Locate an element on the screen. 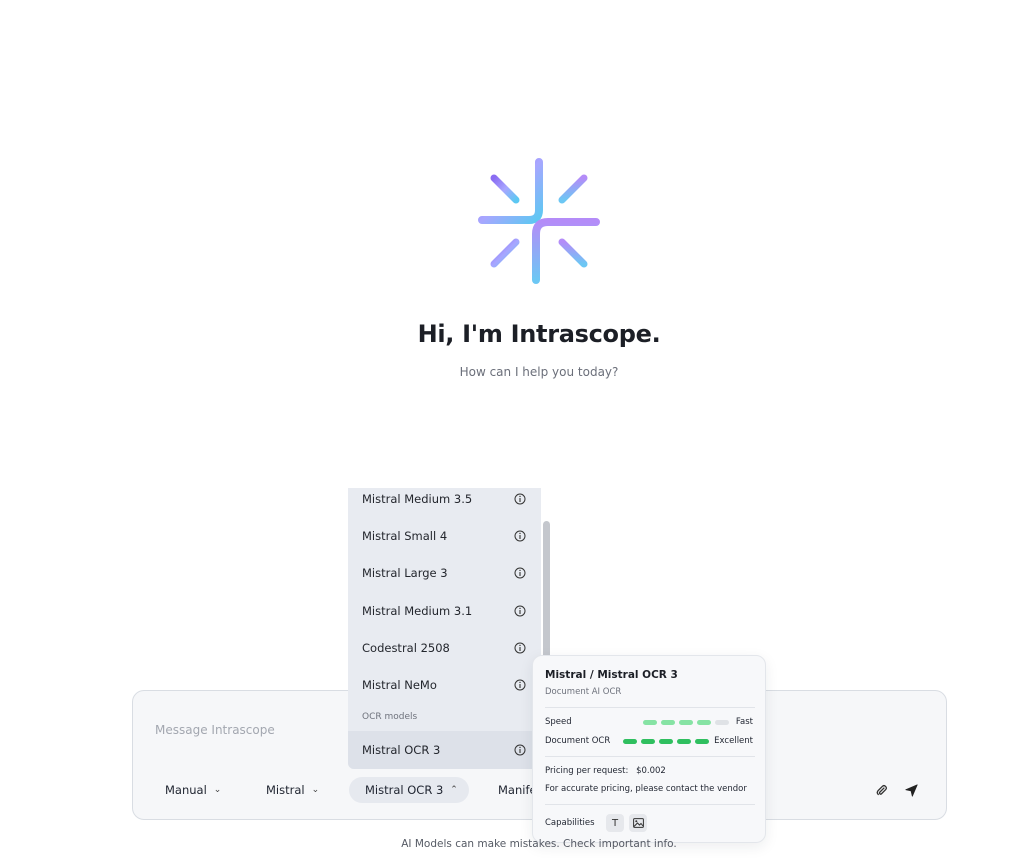  paperclip-icon is located at coordinates (881, 789).